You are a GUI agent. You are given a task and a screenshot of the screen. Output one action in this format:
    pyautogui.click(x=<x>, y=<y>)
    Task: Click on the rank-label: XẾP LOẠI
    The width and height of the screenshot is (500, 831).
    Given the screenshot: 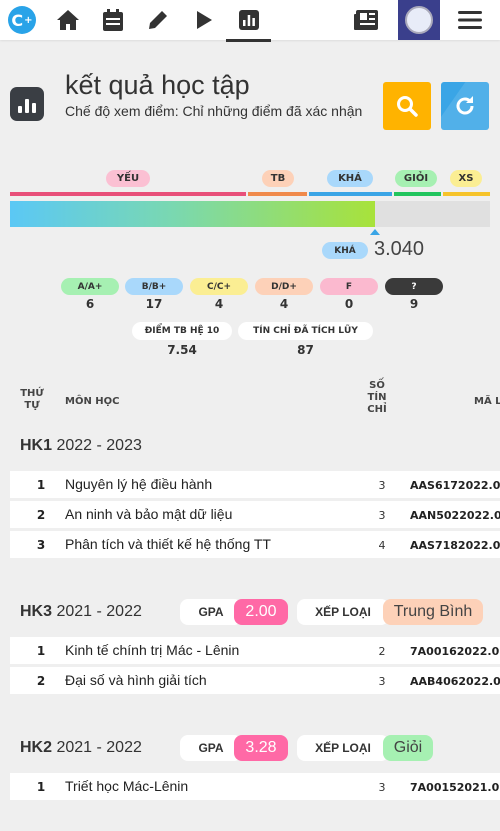 What is the action you would take?
    pyautogui.click(x=343, y=748)
    